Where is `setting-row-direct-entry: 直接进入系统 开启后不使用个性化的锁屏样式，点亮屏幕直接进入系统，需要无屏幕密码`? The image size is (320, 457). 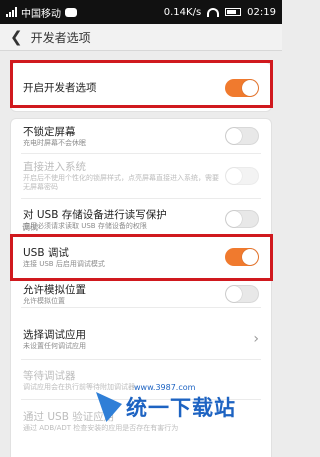 setting-row-direct-entry: 直接进入系统 开启后不使用个性化的锁屏样式，点亮屏幕直接进入系统，需要无屏幕密码 is located at coordinates (141, 176).